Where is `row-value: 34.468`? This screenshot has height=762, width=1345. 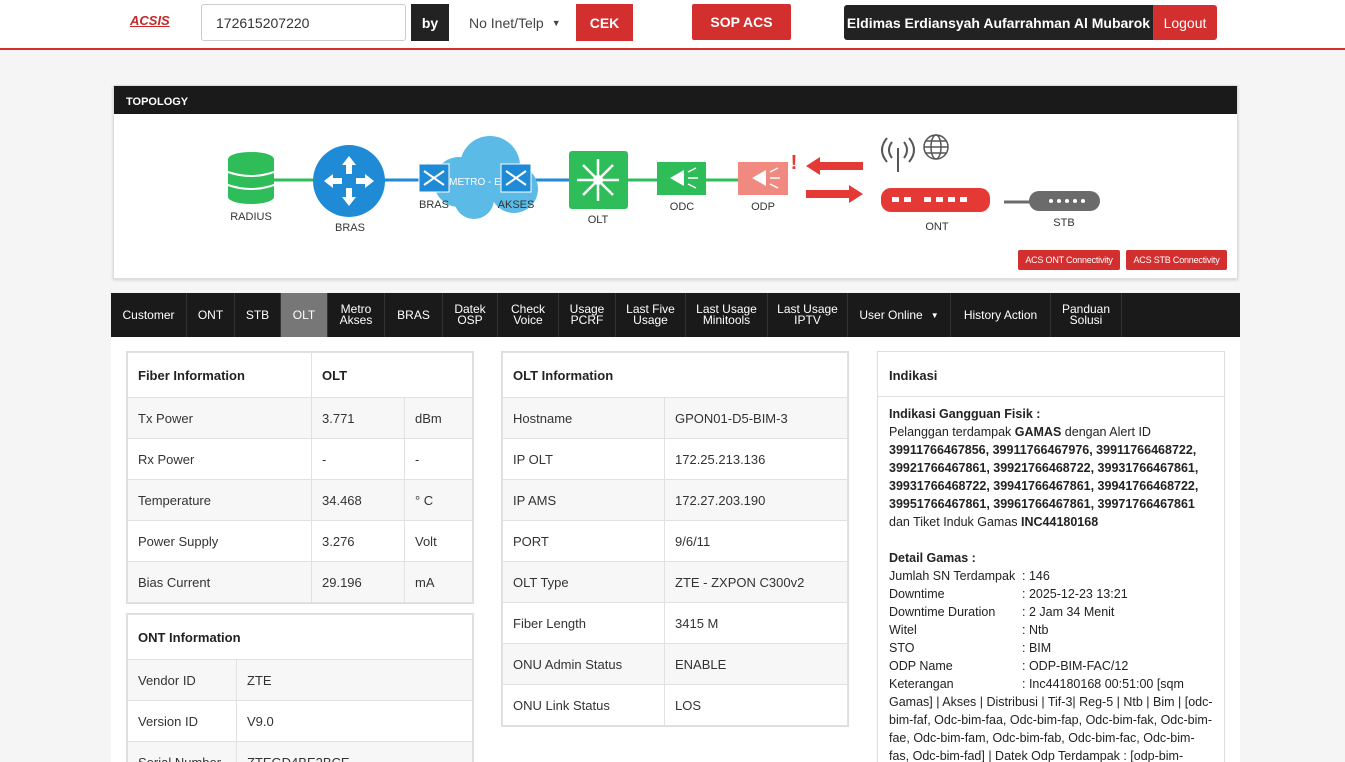
row-value: 34.468 is located at coordinates (358, 500).